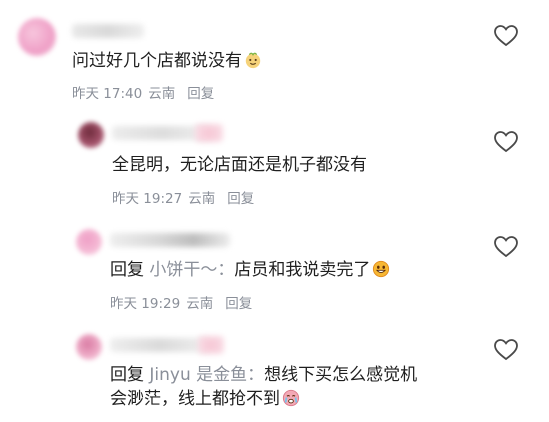 The width and height of the screenshot is (549, 422). I want to click on smiling-face-emoji, so click(253, 60).